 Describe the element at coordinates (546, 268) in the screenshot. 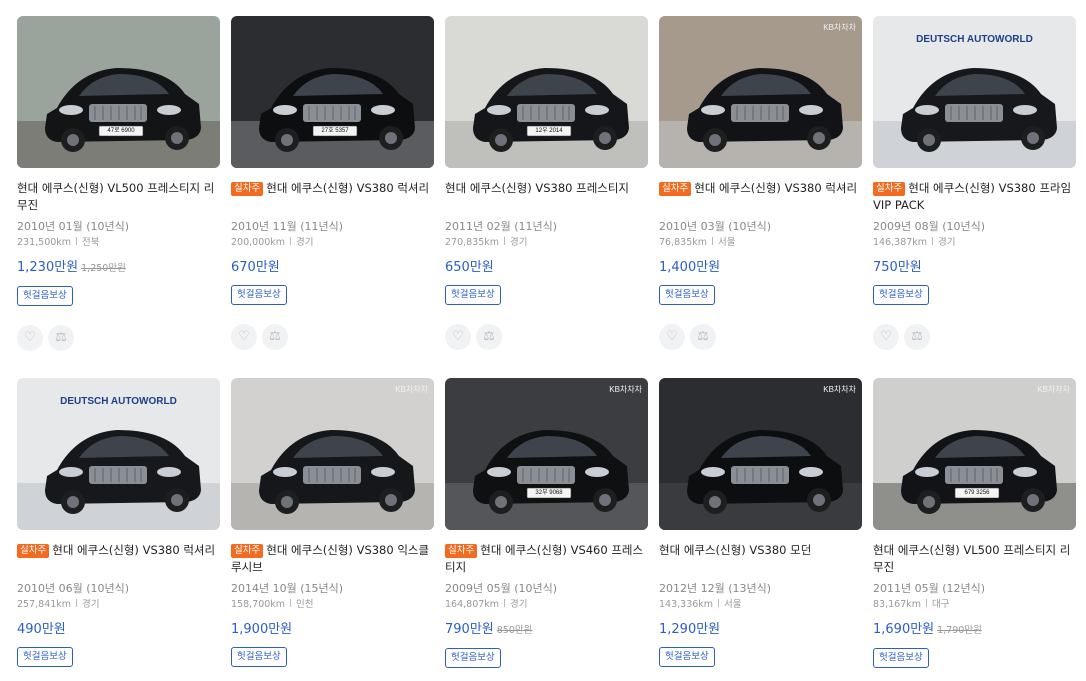

I see `car-price-row: 650만원` at that location.